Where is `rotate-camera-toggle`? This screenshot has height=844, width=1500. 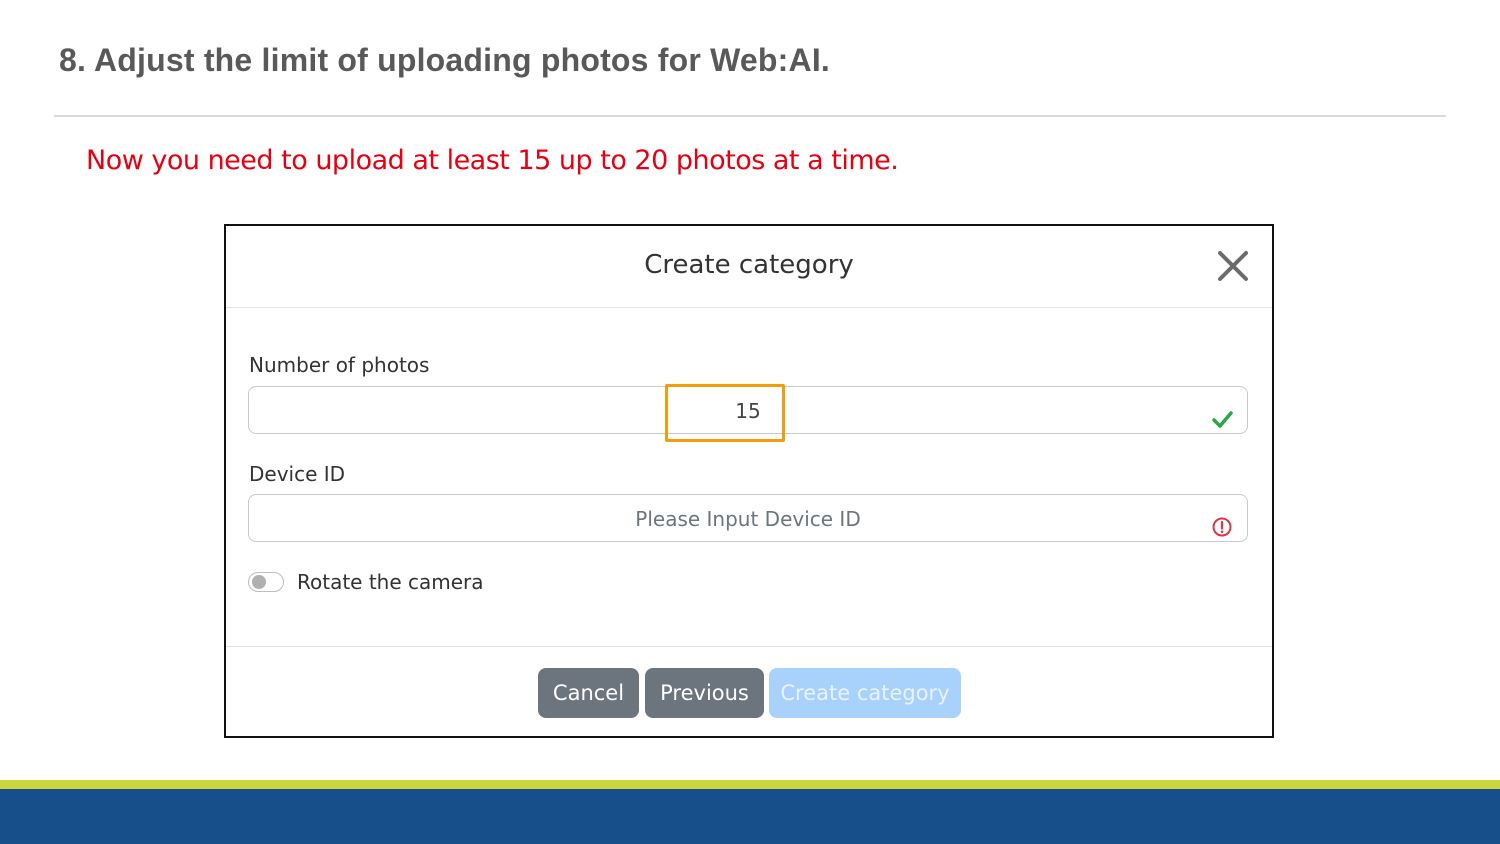 rotate-camera-toggle is located at coordinates (266, 582).